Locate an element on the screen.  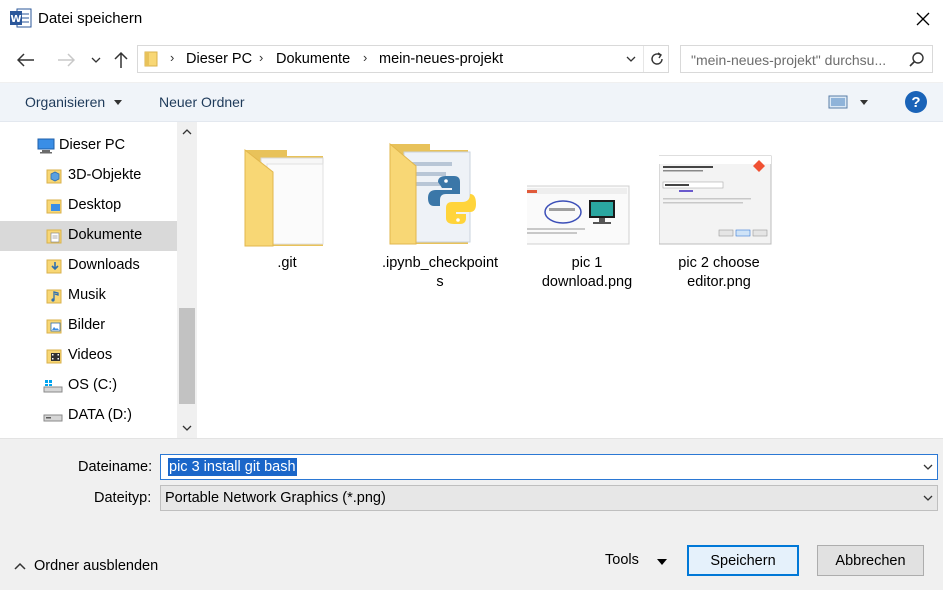
sidebar-item-dokumente: Dokumente is located at coordinates (88, 236).